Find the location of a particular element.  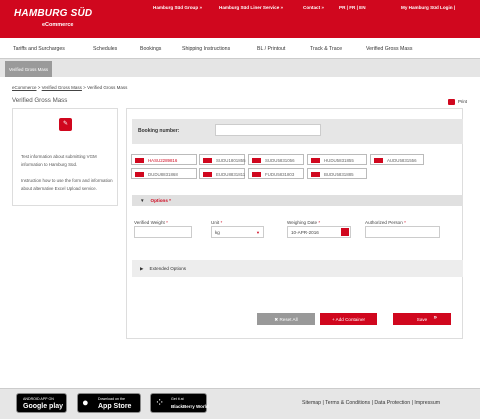

container-tab: AUDU5831556 is located at coordinates (397, 159).